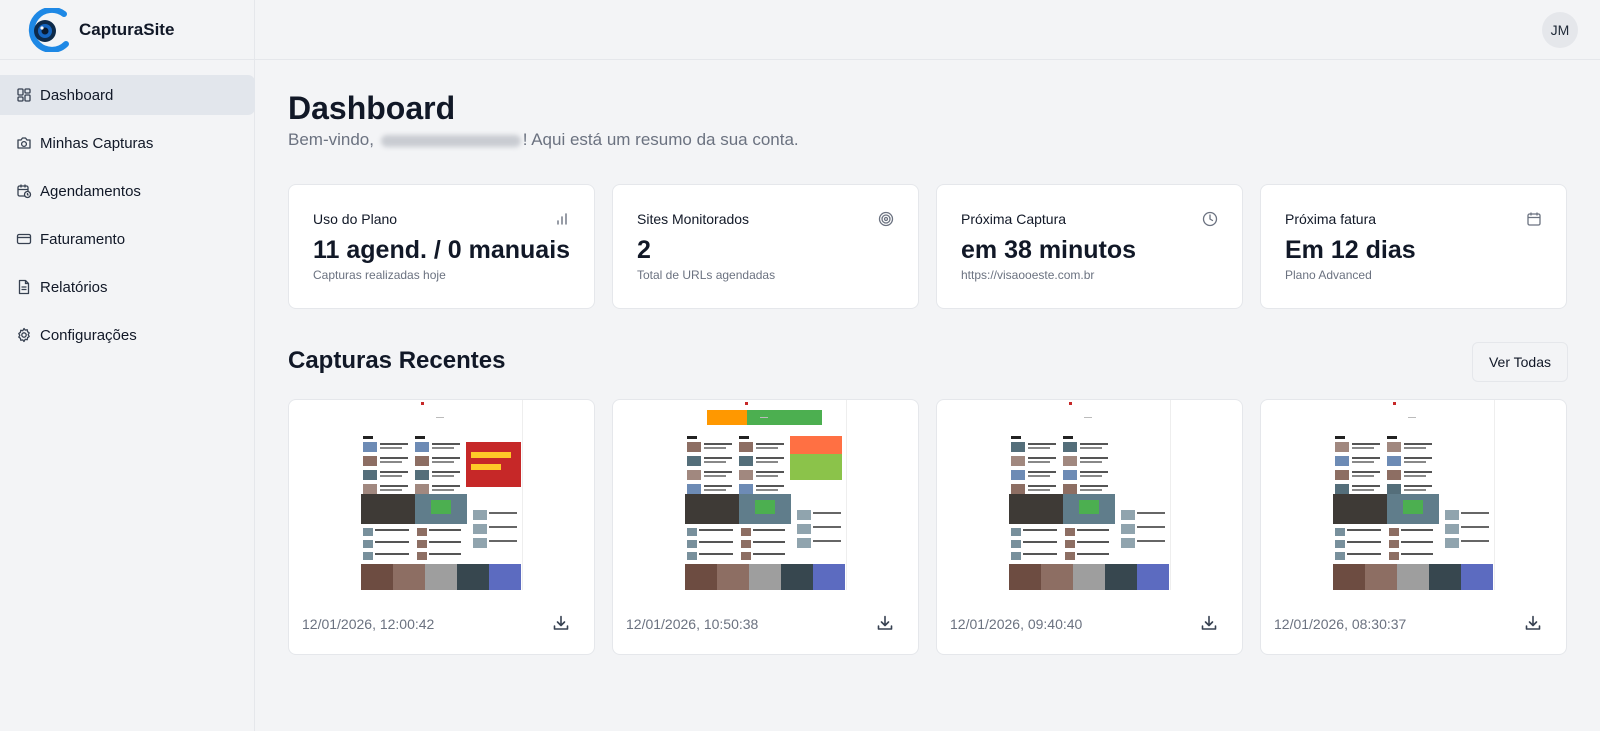 The height and width of the screenshot is (731, 1600). I want to click on stat-value: Em 12 dias, so click(1350, 250).